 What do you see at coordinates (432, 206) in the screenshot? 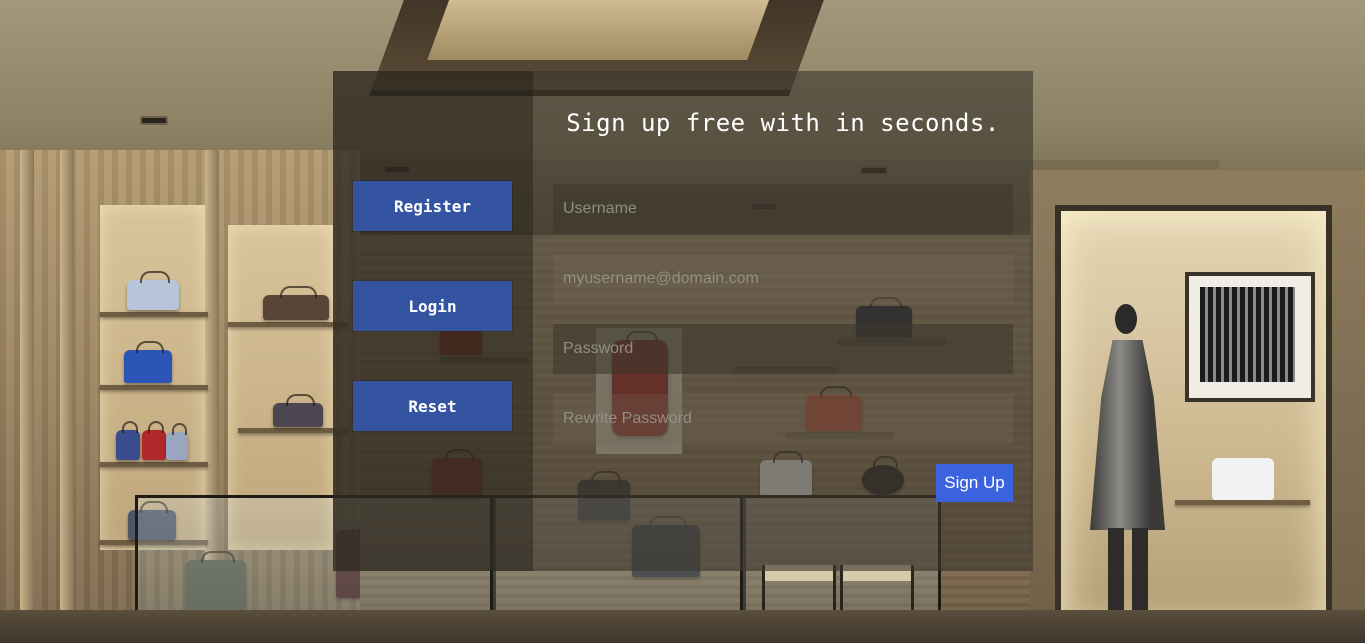
I see `register-button: Register` at bounding box center [432, 206].